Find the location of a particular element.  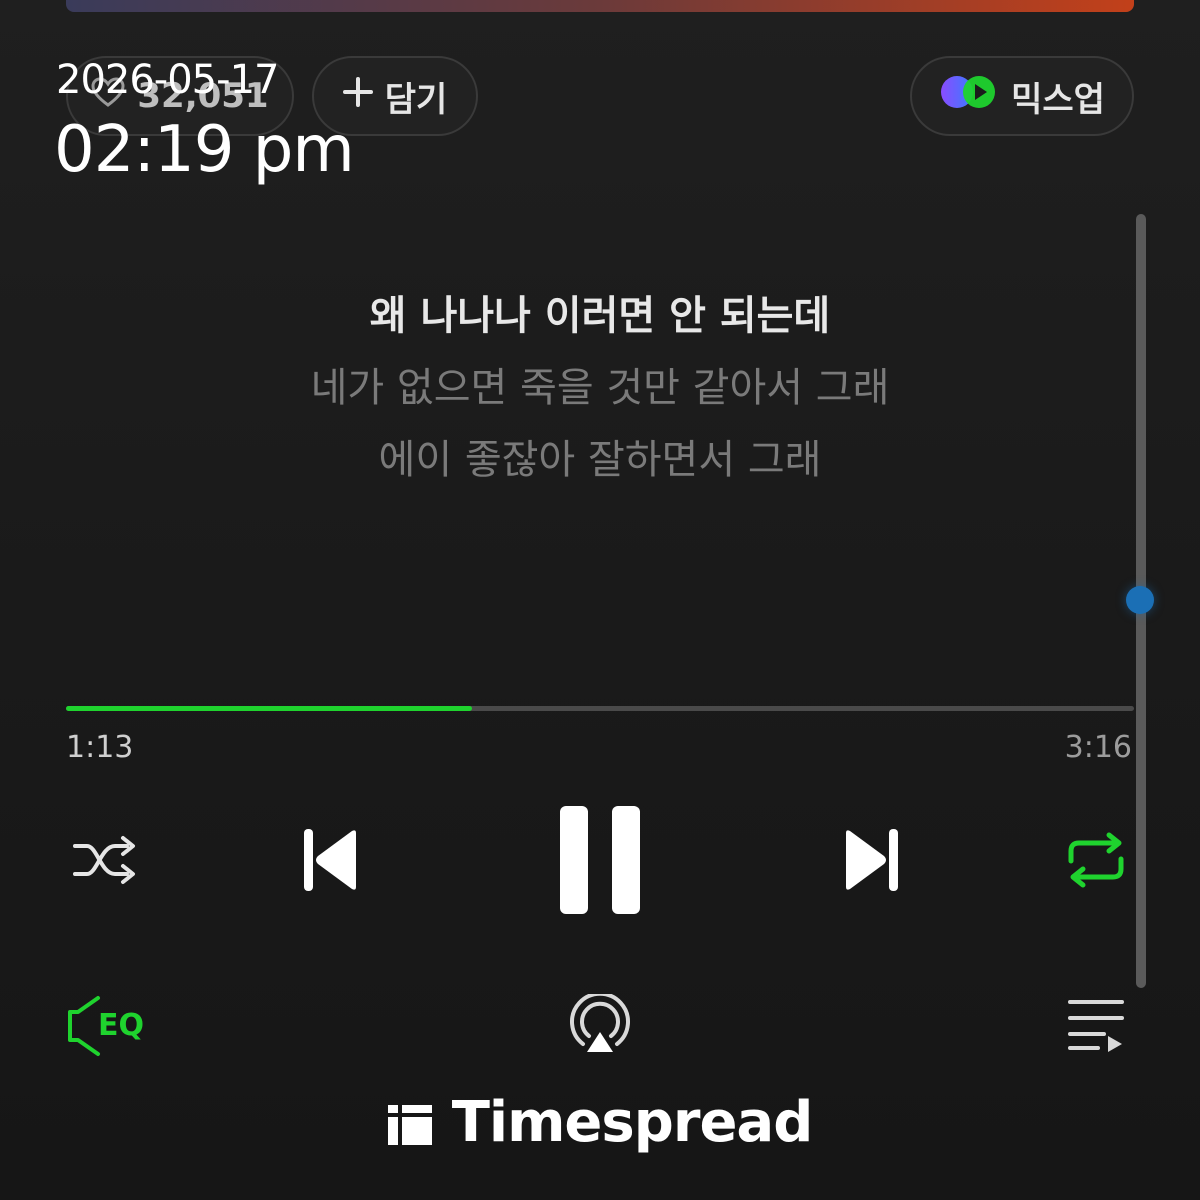

overlay-date: 2026-05-17 is located at coordinates (167, 80).